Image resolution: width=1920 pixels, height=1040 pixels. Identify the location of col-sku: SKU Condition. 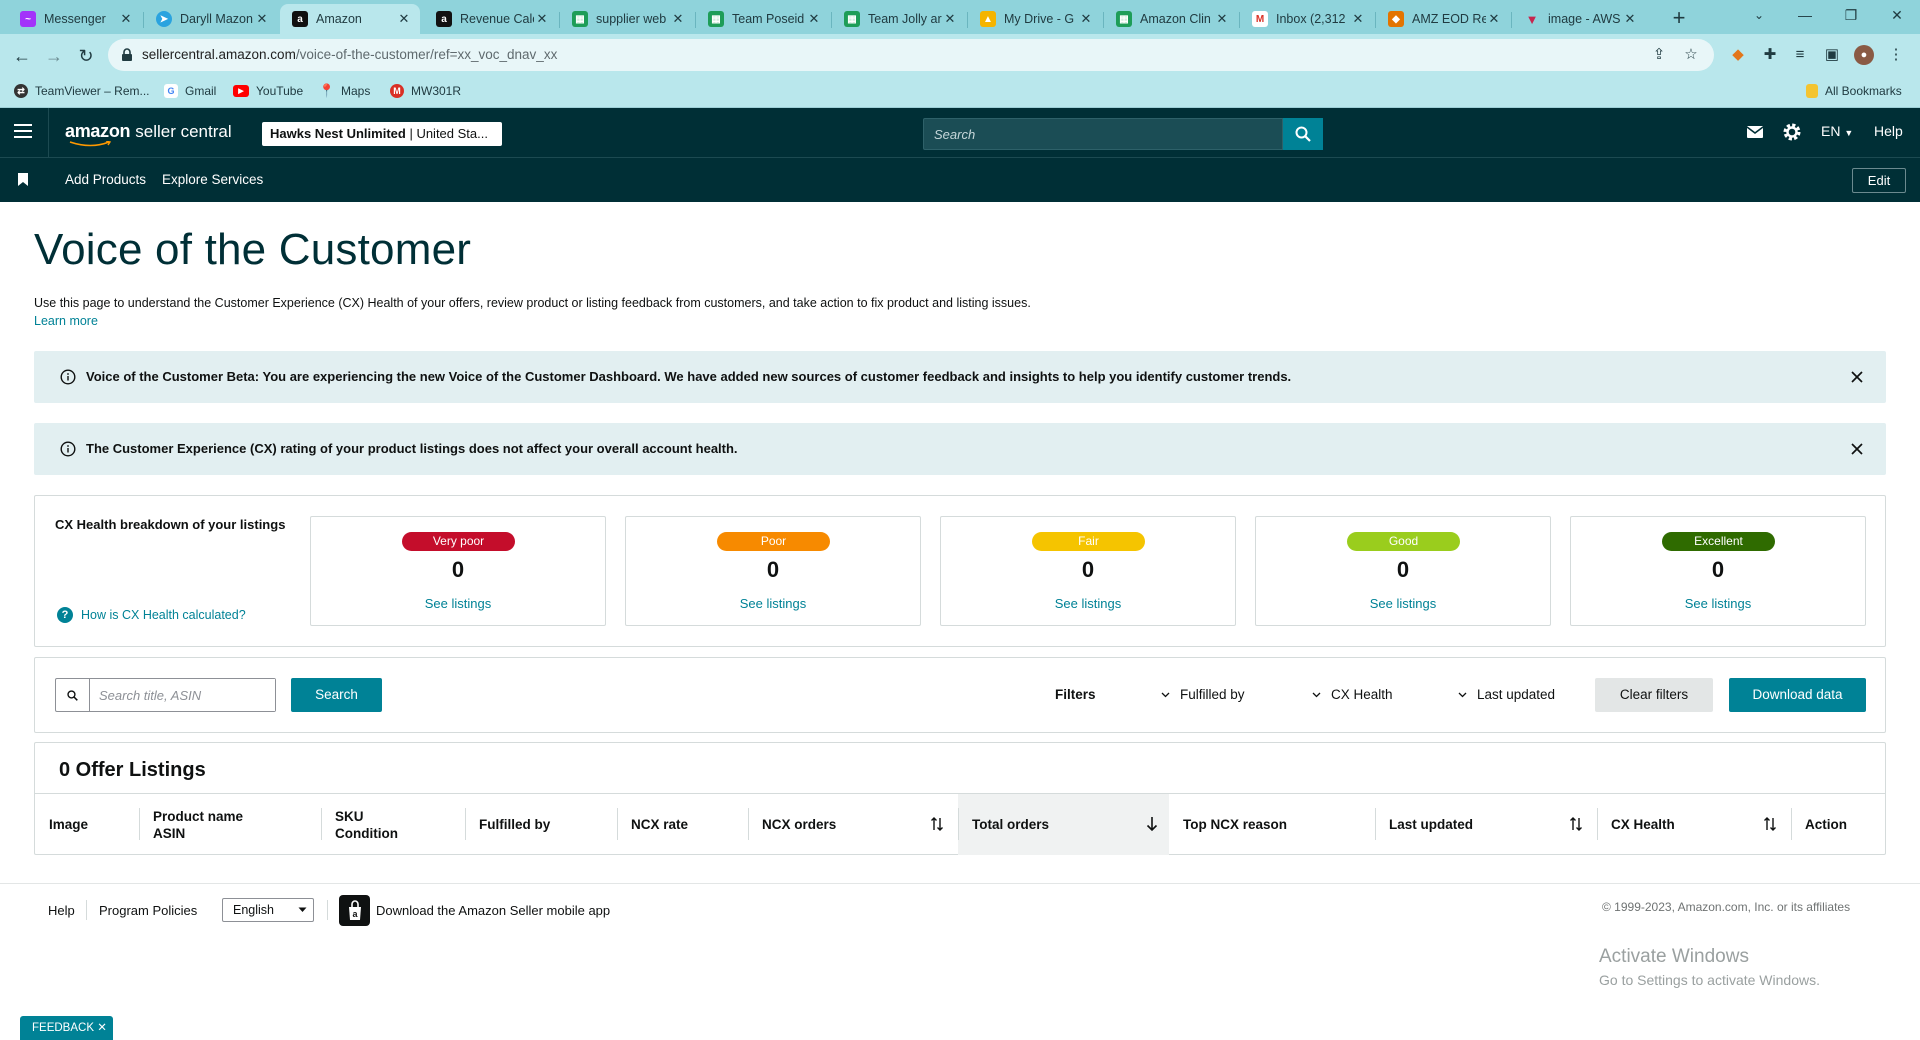
(393, 824).